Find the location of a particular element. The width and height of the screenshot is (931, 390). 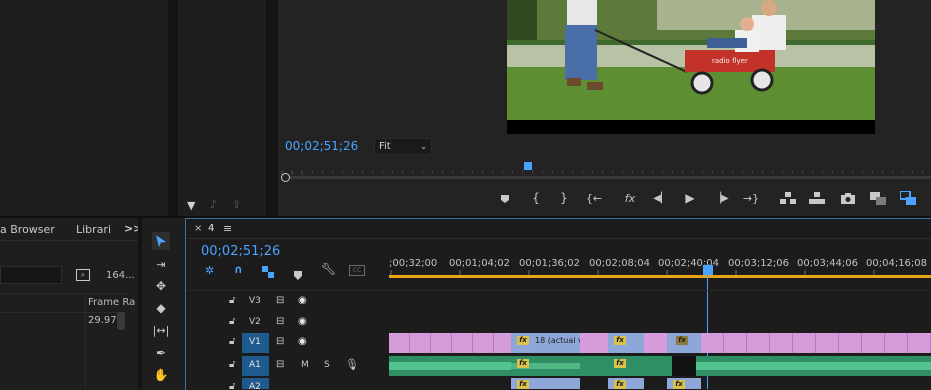

close-icon: × is located at coordinates (198, 228).